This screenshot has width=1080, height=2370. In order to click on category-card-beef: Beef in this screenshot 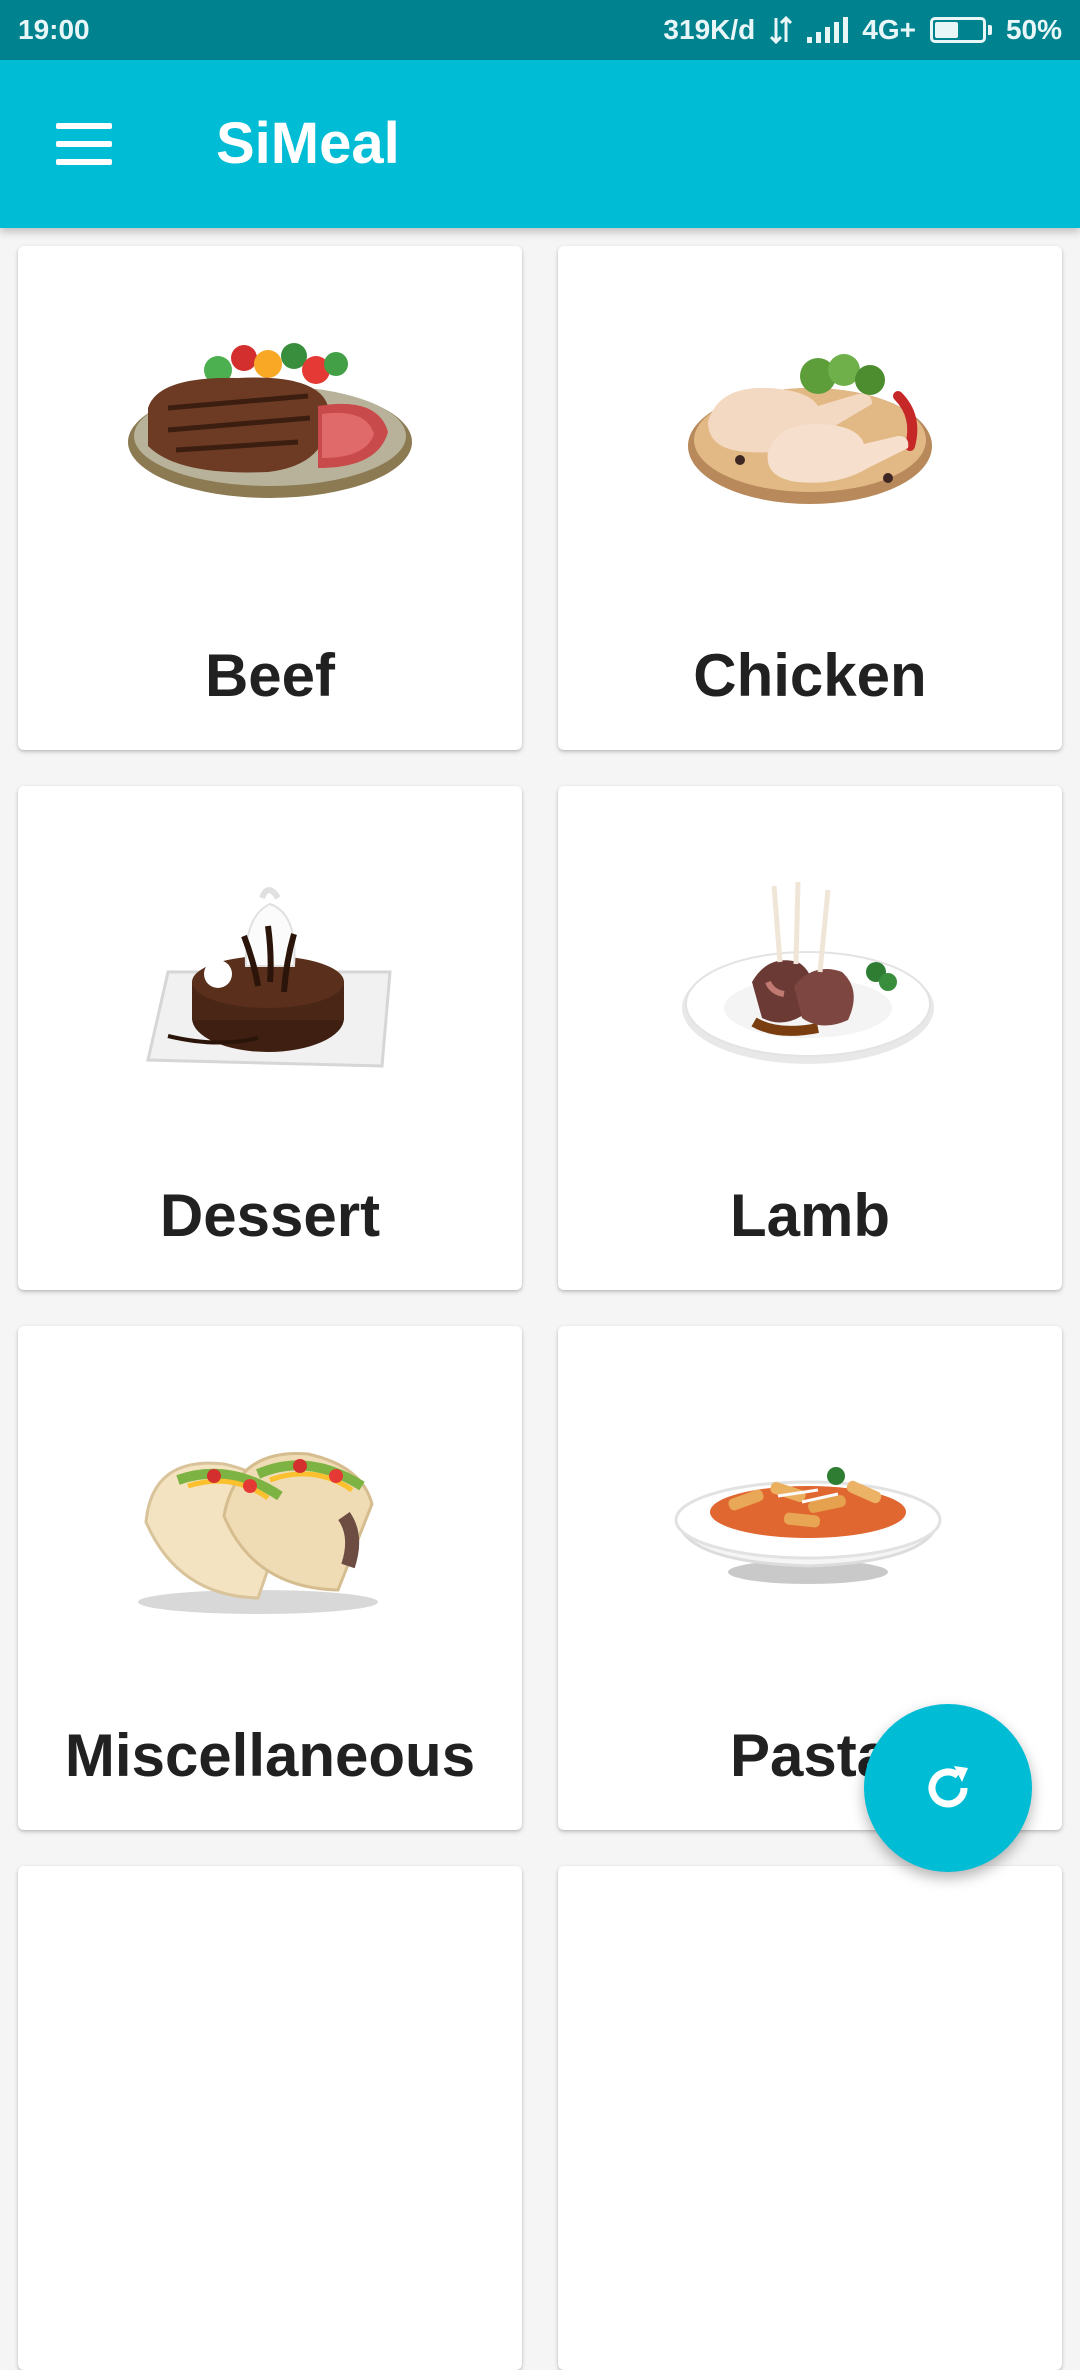, I will do `click(270, 498)`.